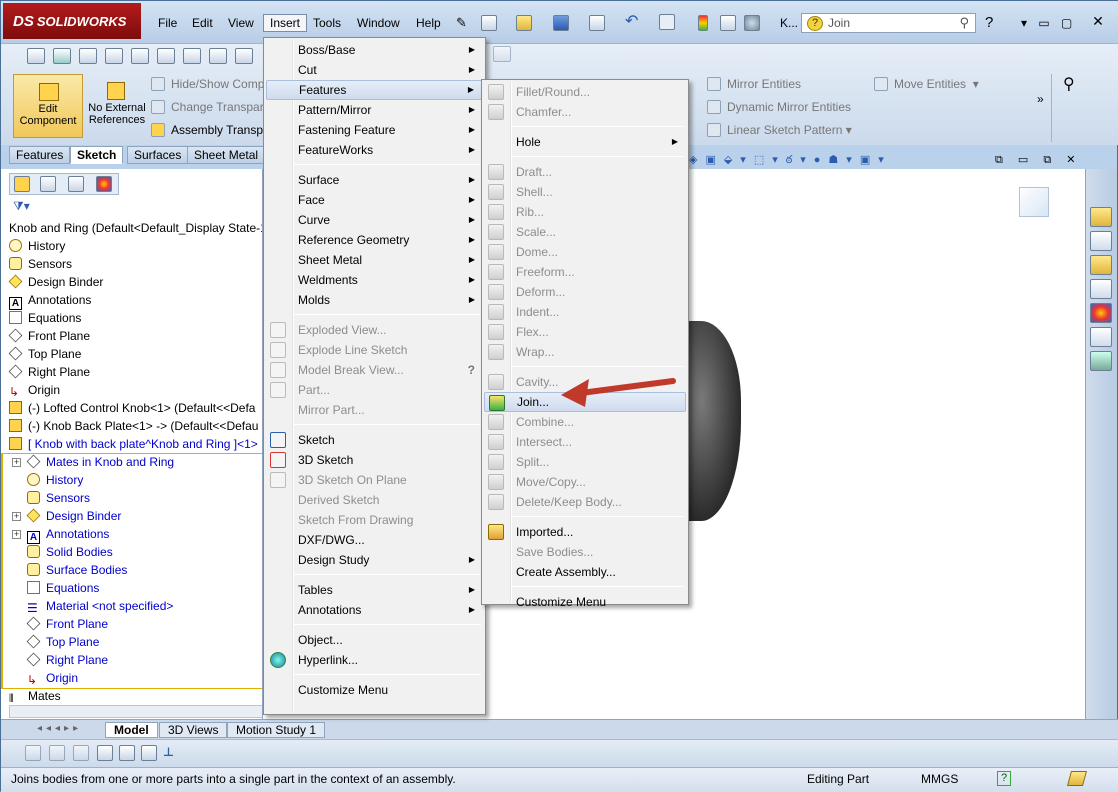 The image size is (1118, 792). Describe the element at coordinates (44, 354) in the screenshot. I see `tree-item-top-plane: Top Plane` at that location.